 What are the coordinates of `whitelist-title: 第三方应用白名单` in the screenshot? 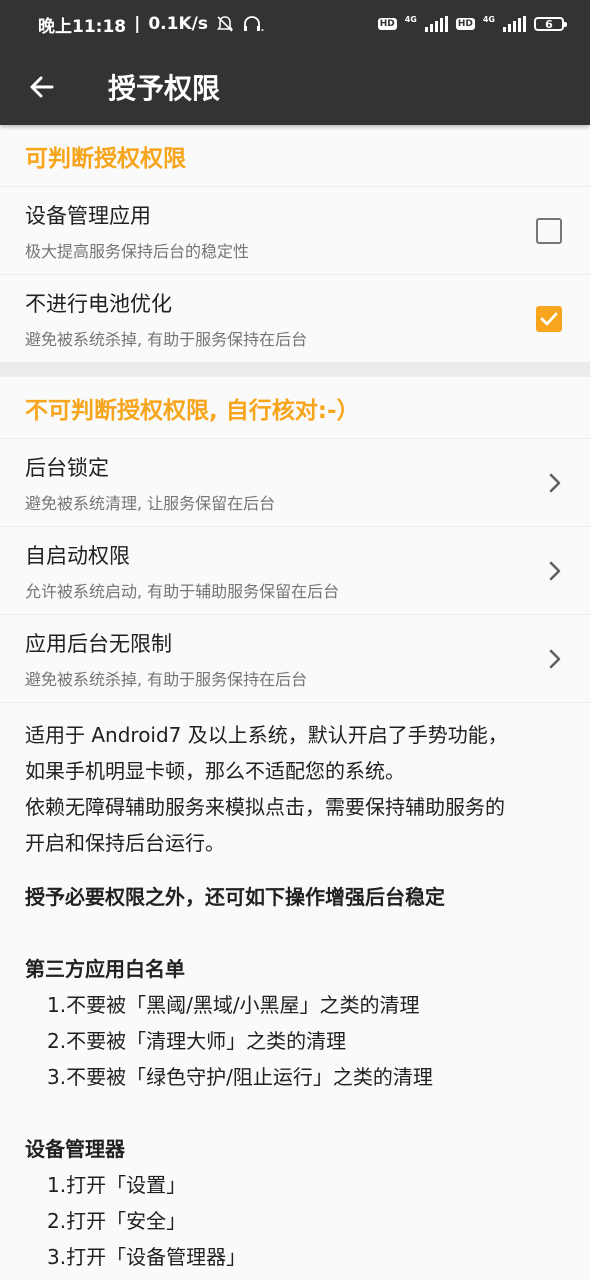 It's located at (105, 969).